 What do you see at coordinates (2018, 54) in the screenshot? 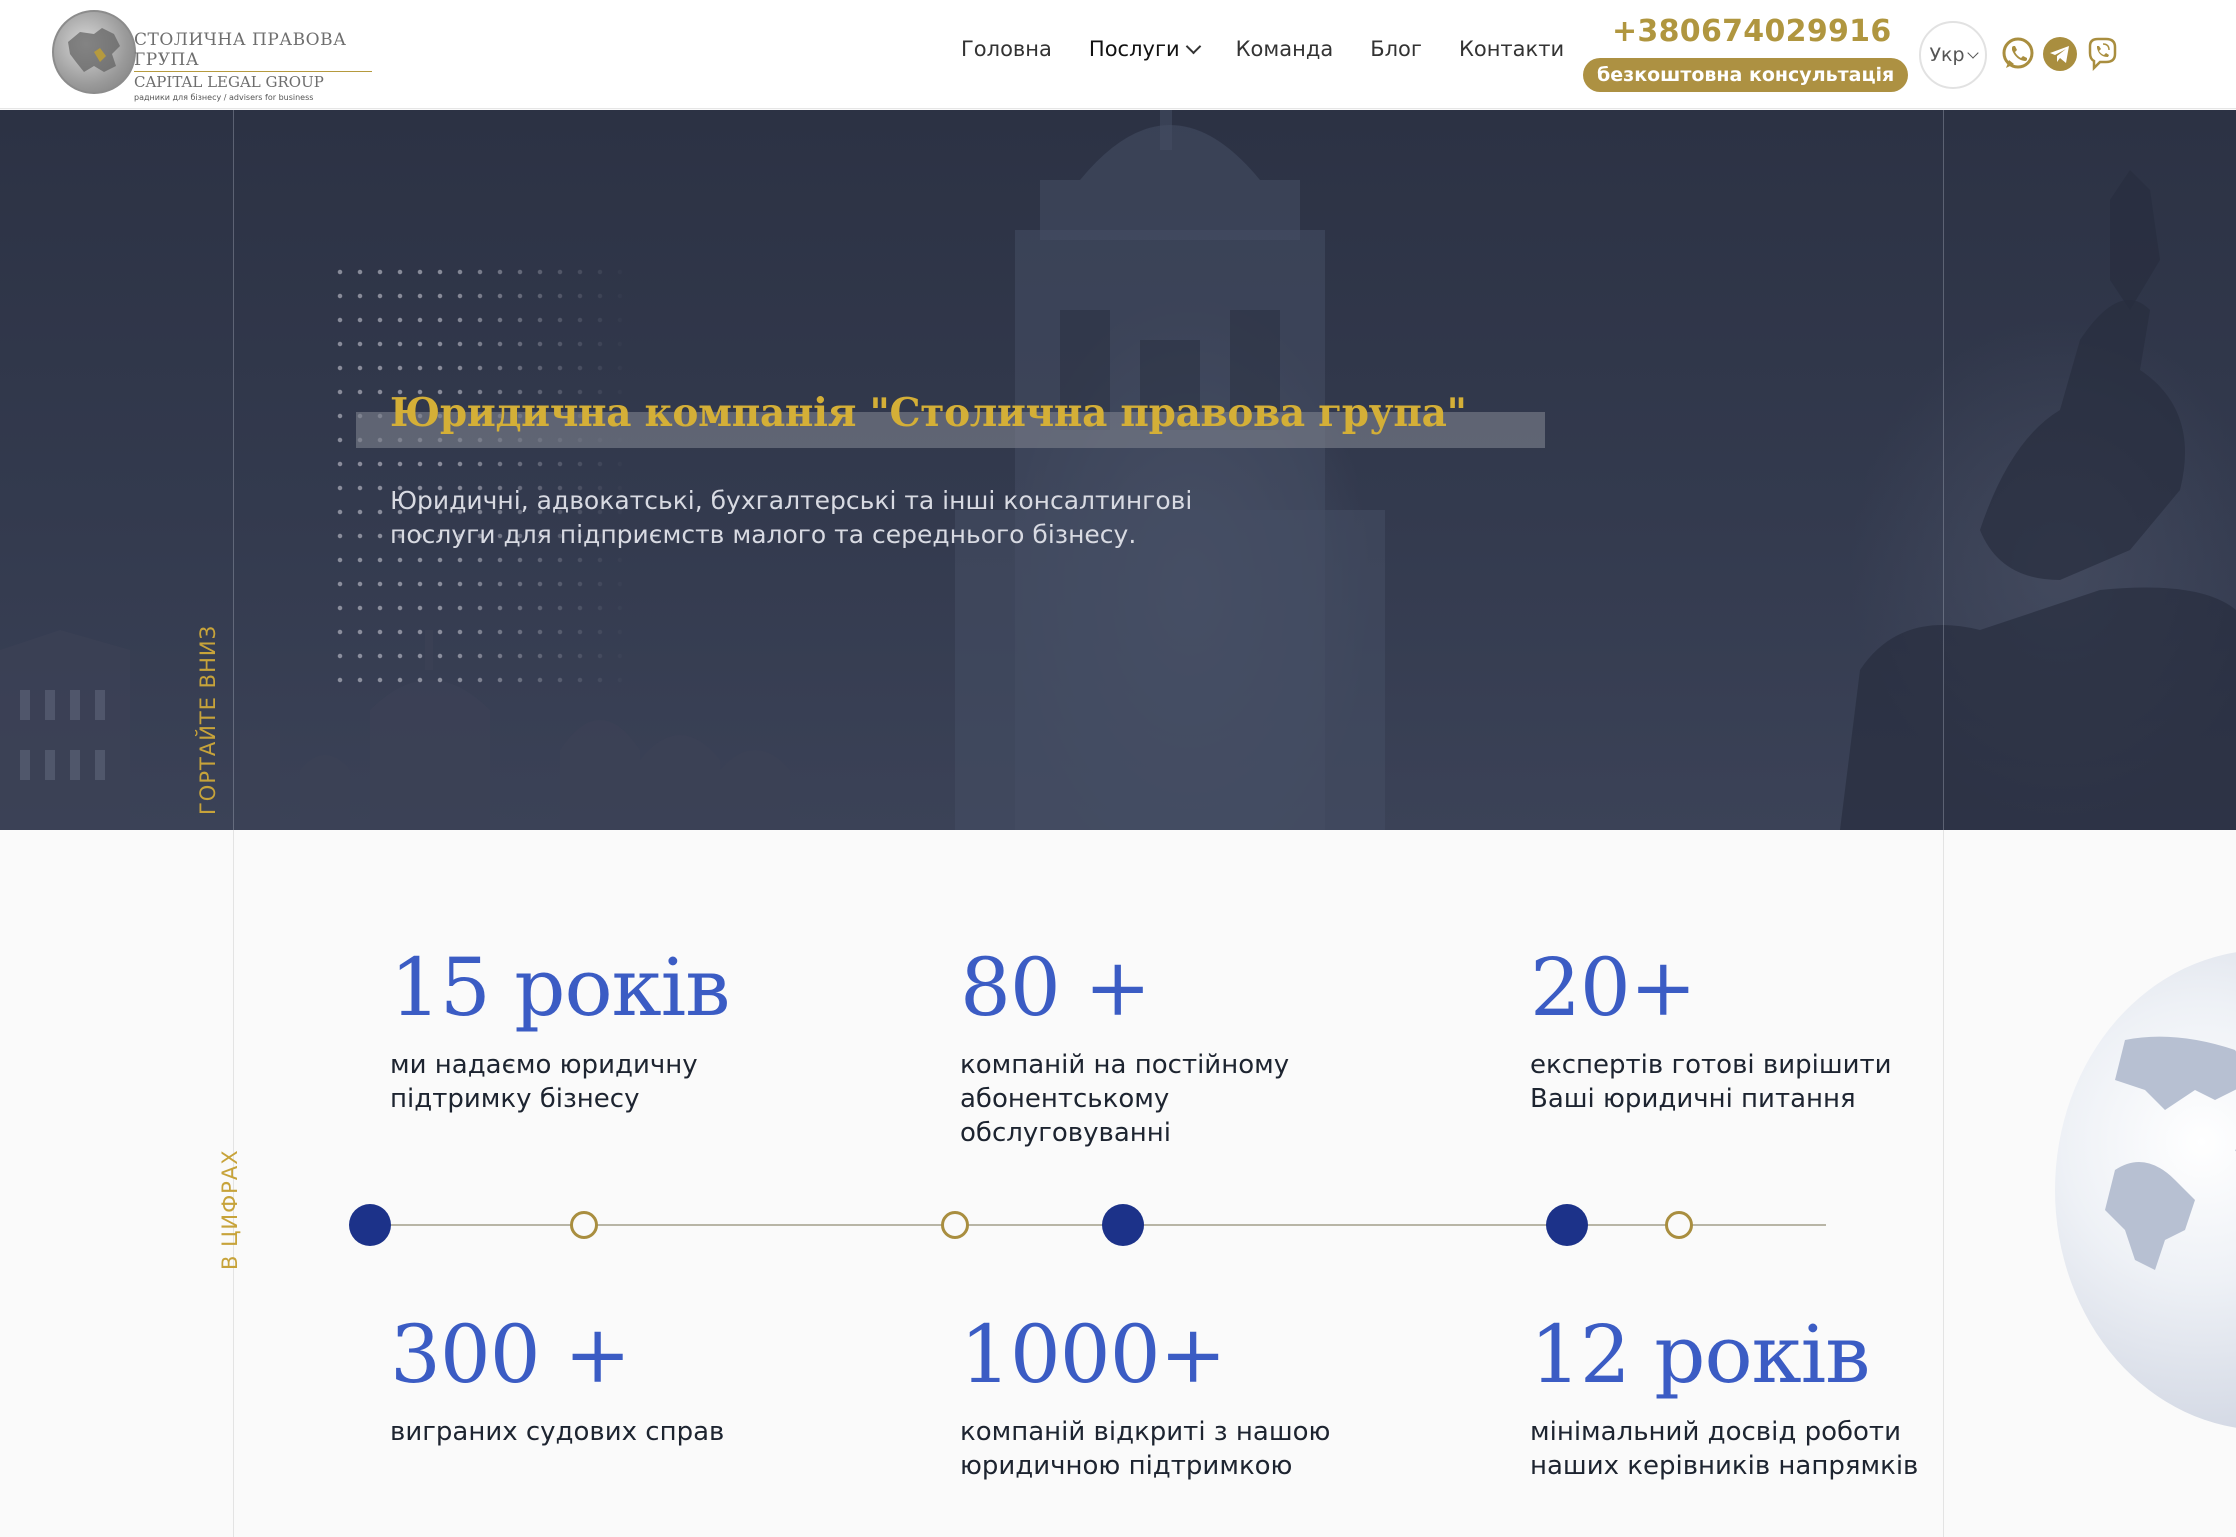
I see `whatsapp-icon` at bounding box center [2018, 54].